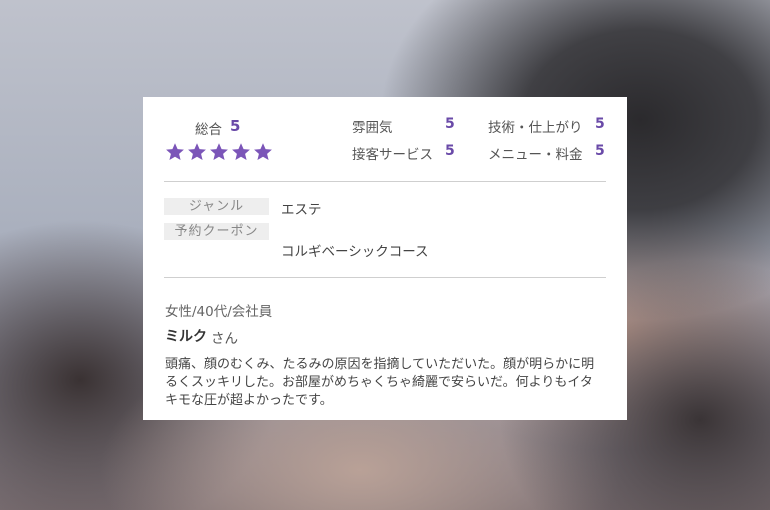 The height and width of the screenshot is (510, 770). What do you see at coordinates (301, 210) in the screenshot?
I see `genre-value: エステ` at bounding box center [301, 210].